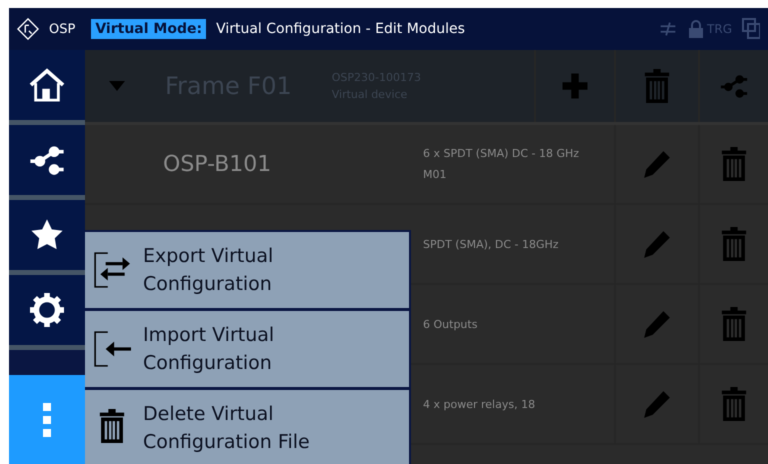 The image size is (768, 464). I want to click on brand-name: OSP, so click(62, 29).